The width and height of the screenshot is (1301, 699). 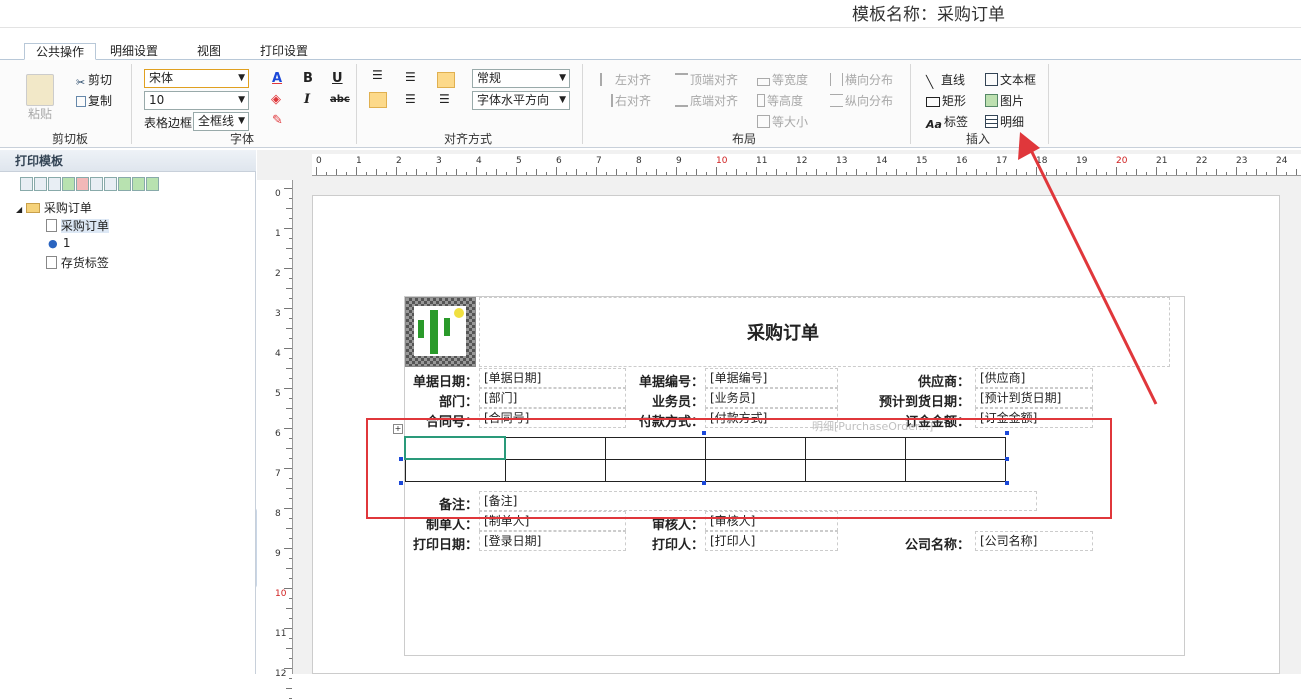 What do you see at coordinates (722, 161) in the screenshot?
I see `ruler-number: 10` at bounding box center [722, 161].